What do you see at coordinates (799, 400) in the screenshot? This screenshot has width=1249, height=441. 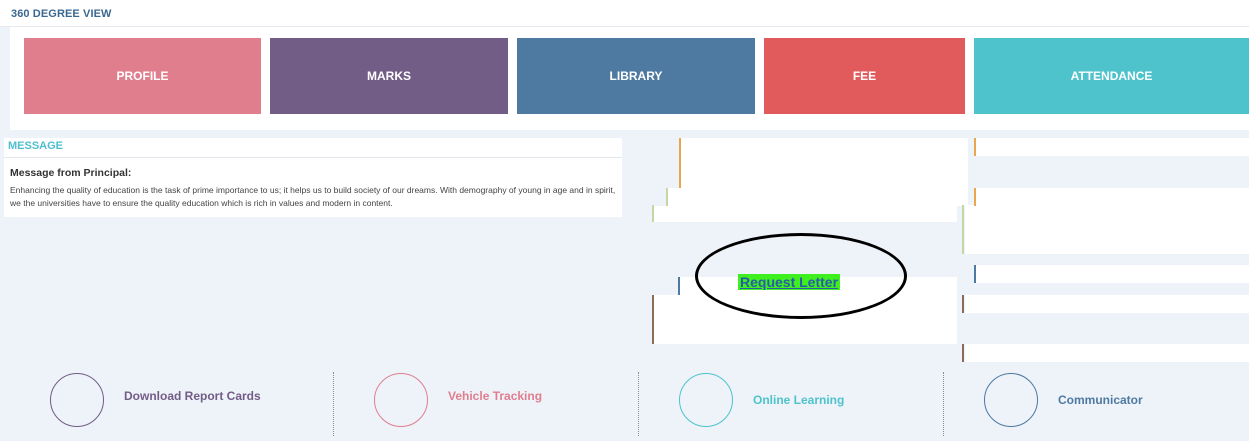 I see `quick-link-label: Online Learning` at bounding box center [799, 400].